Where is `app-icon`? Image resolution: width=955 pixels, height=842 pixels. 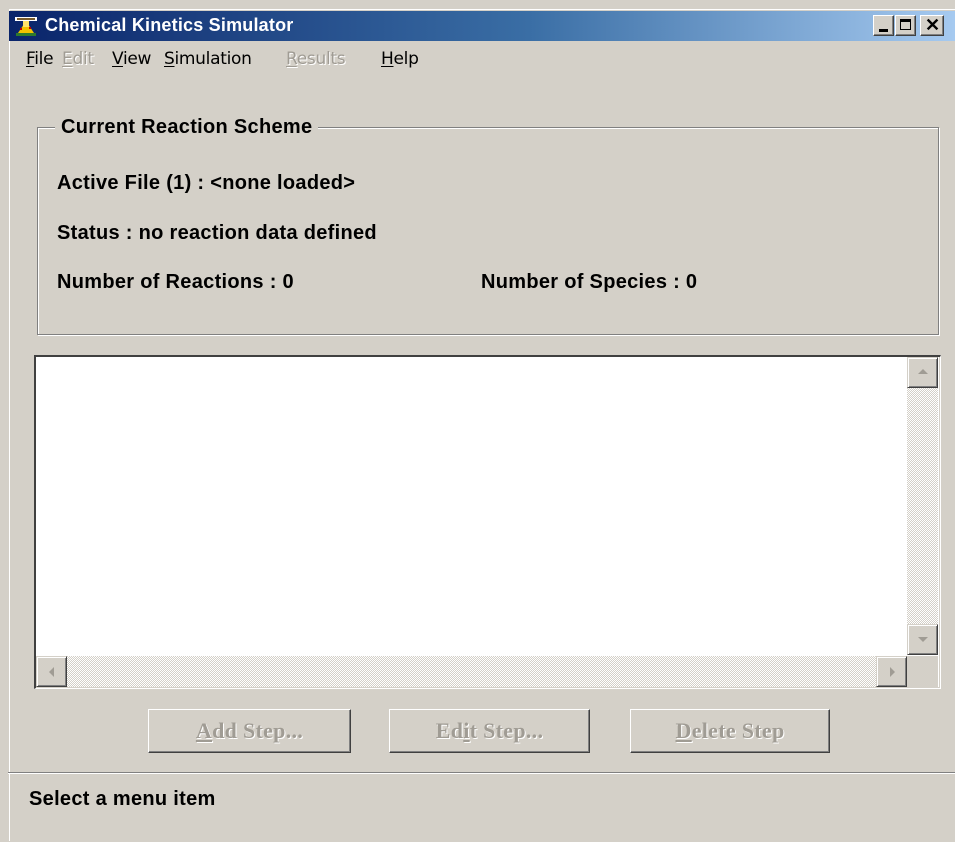
app-icon is located at coordinates (26, 26).